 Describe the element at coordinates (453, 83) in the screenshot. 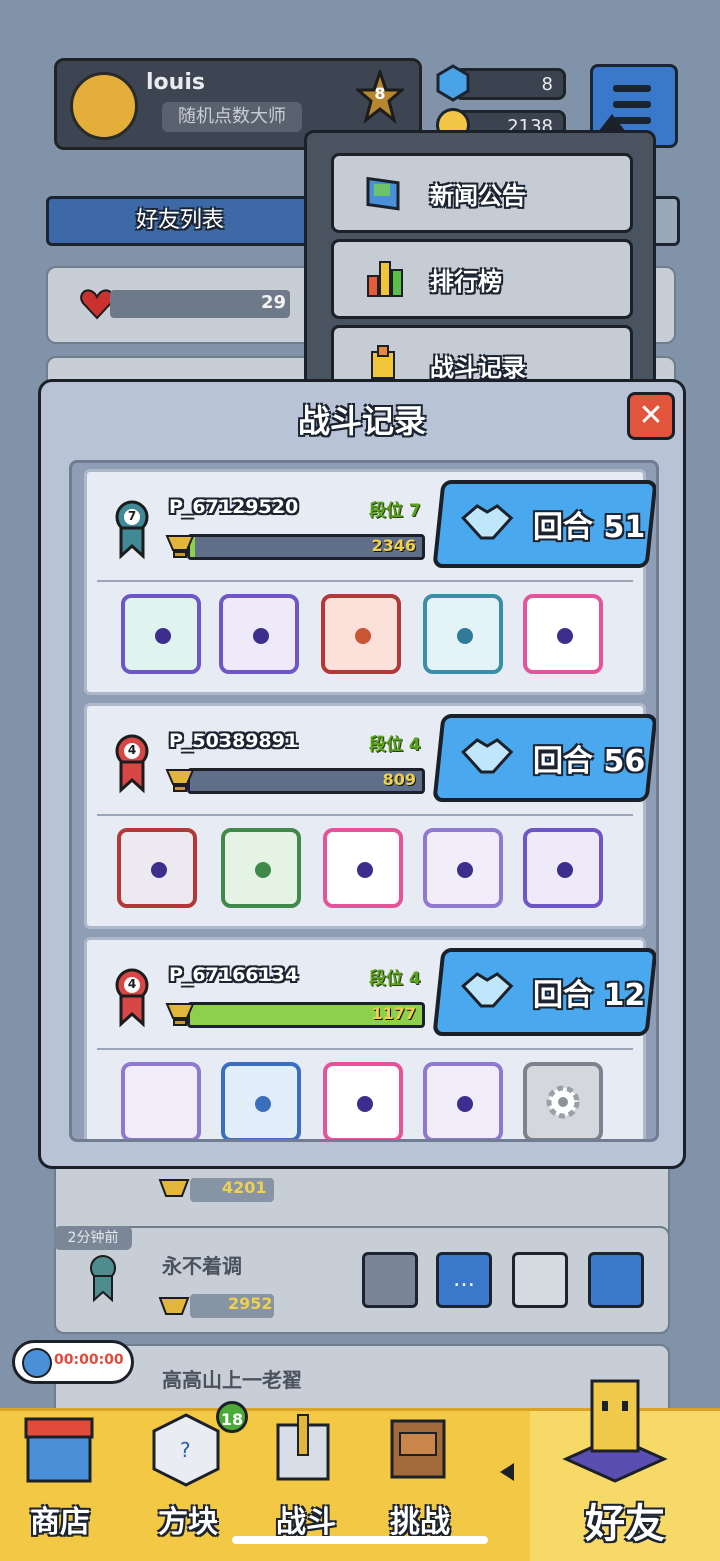

I see `gem-icon` at that location.